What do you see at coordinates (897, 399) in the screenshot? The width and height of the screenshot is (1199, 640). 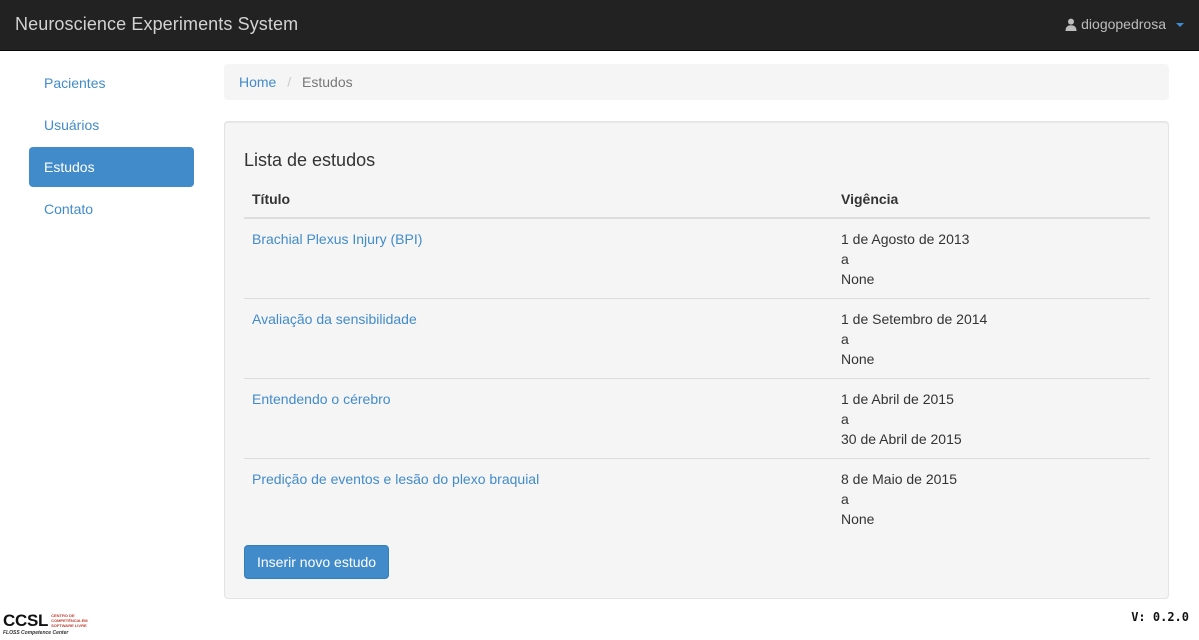 I see `period-start: 1 de Abril de 2015` at bounding box center [897, 399].